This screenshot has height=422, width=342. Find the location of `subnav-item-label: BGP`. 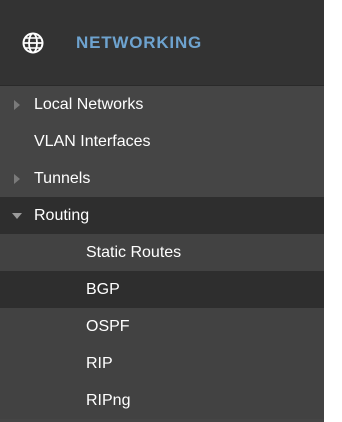

subnav-item-label: BGP is located at coordinates (103, 289).